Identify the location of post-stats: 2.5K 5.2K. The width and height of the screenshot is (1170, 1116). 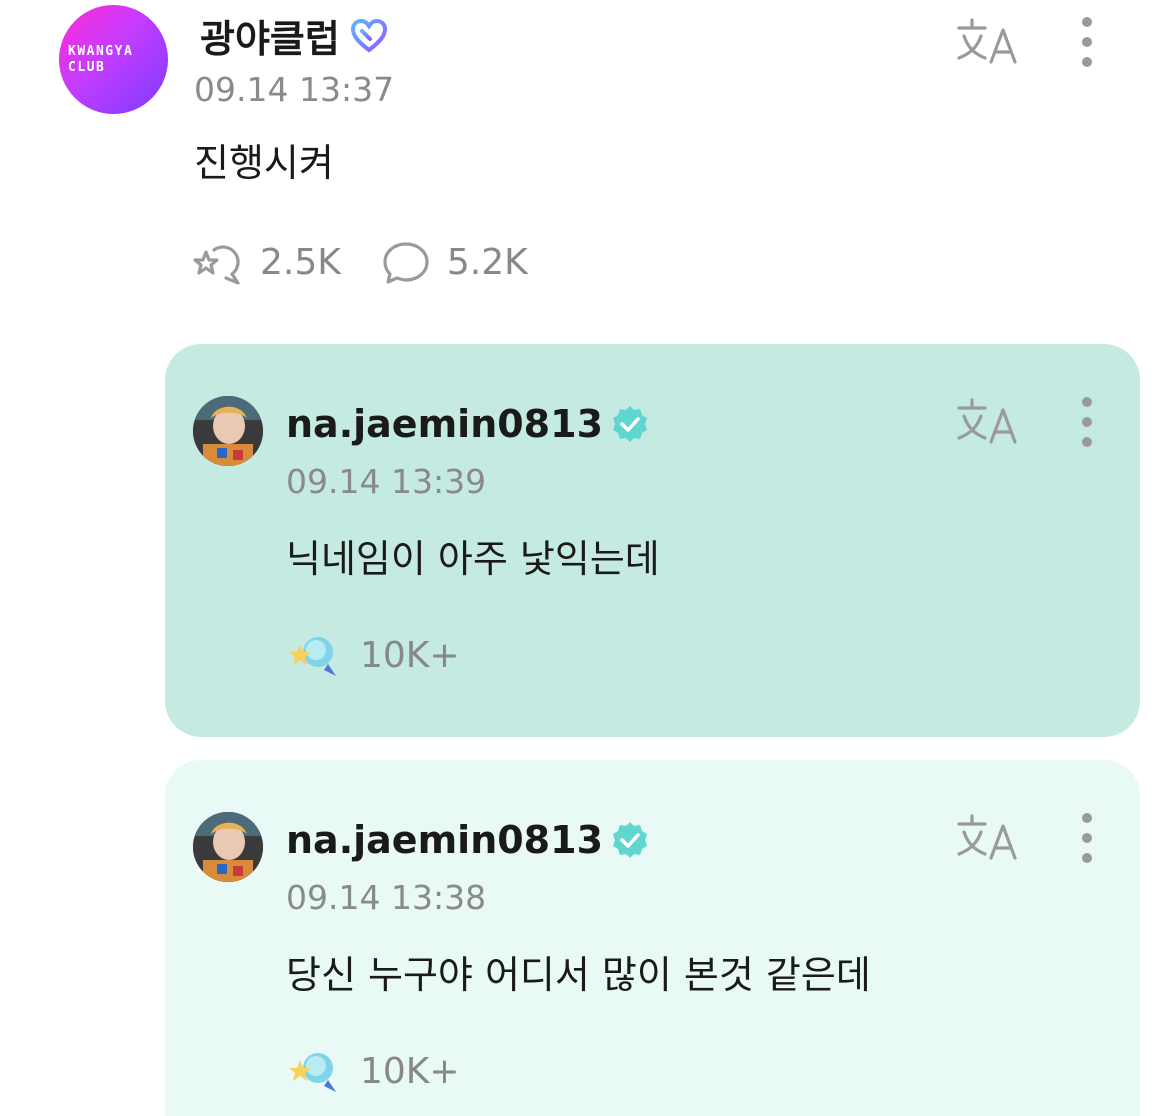
(379, 262).